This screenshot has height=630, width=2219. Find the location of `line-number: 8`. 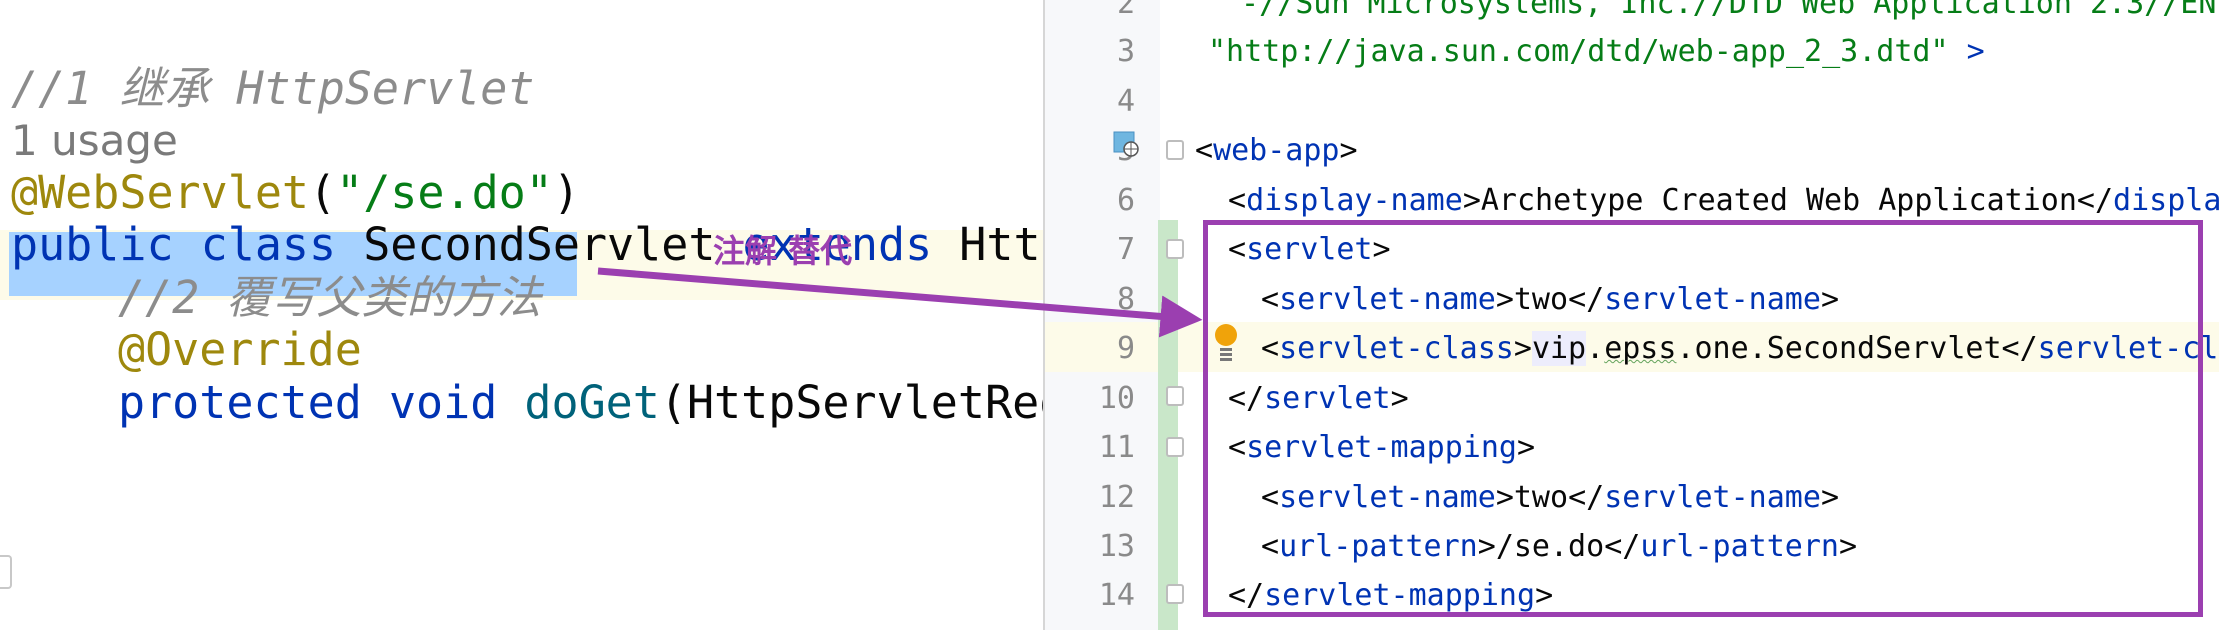

line-number: 8 is located at coordinates (1125, 299).